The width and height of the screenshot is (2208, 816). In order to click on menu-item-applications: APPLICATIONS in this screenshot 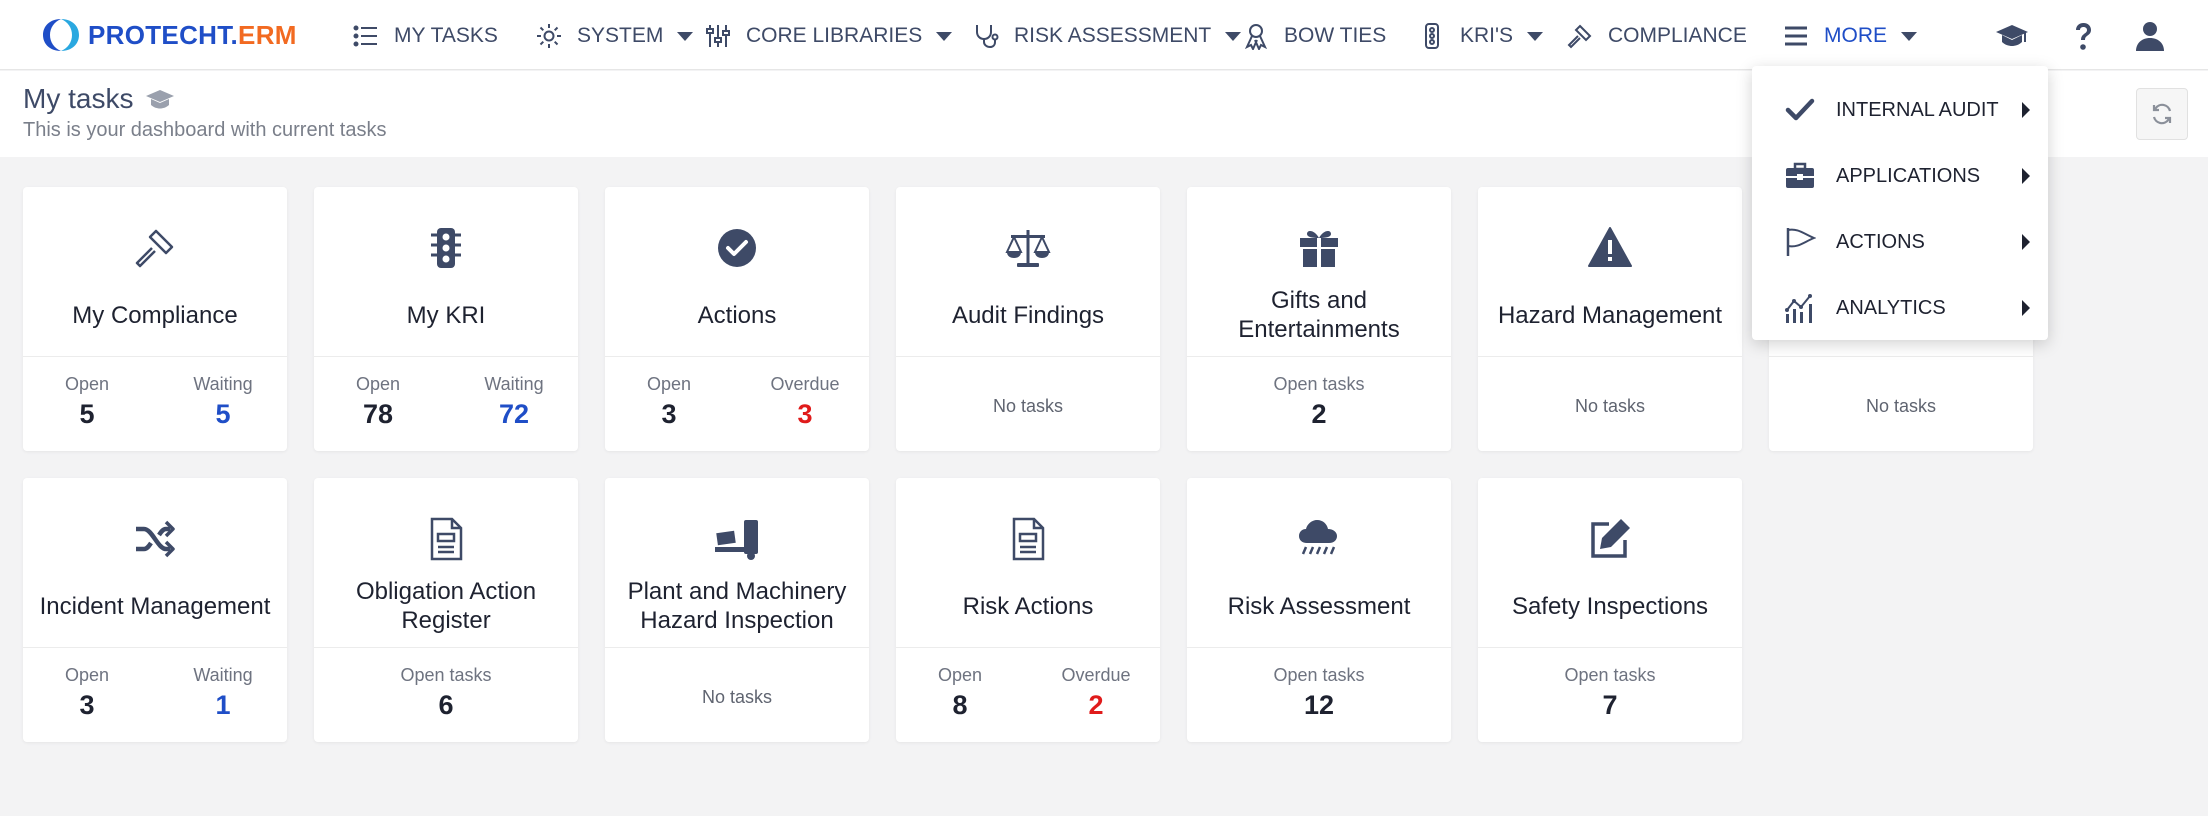, I will do `click(1900, 176)`.